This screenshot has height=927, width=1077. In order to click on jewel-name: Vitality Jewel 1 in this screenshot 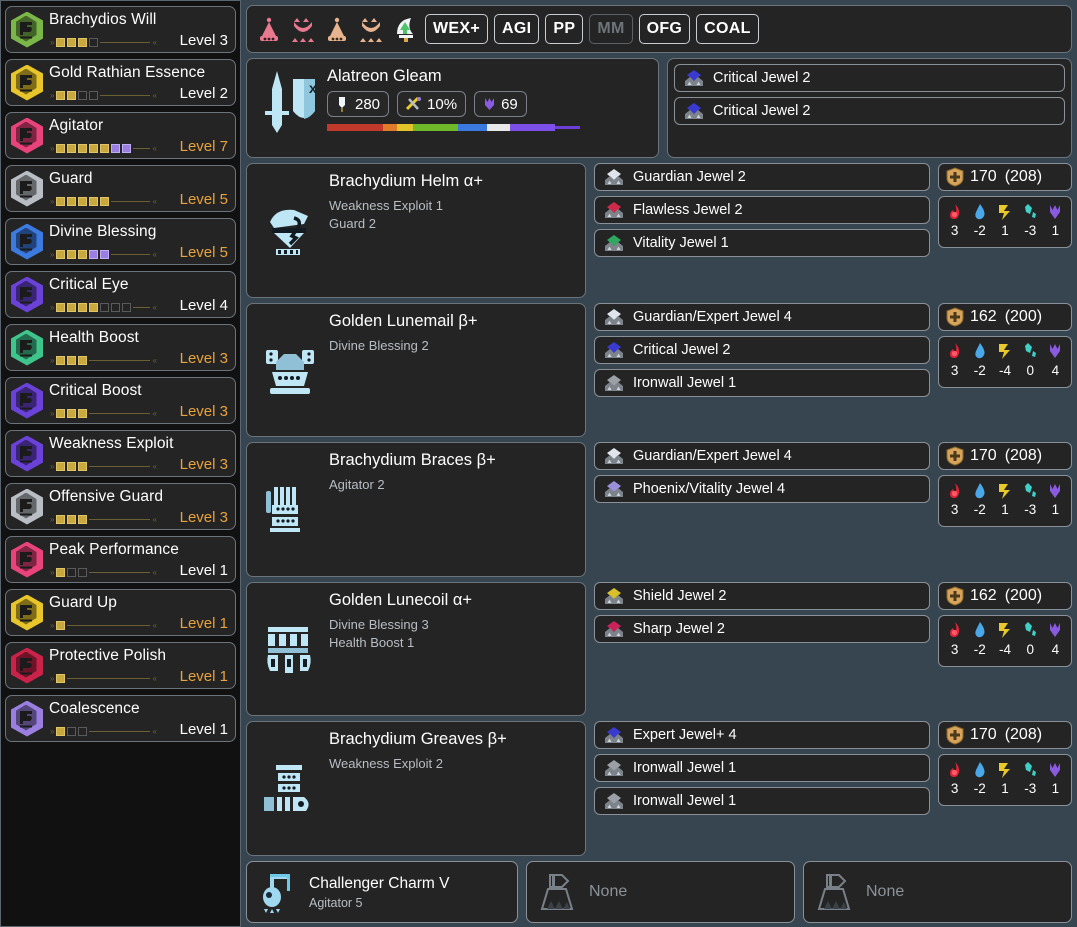, I will do `click(681, 243)`.